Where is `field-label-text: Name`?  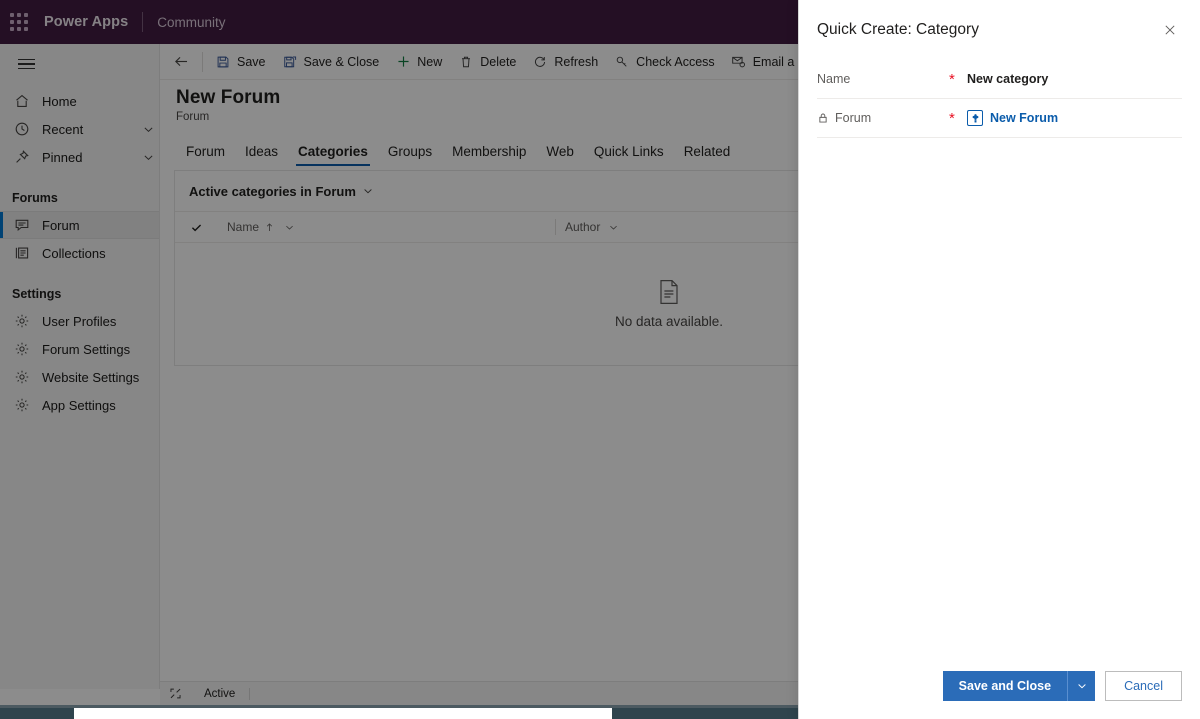
field-label-text: Name is located at coordinates (834, 79).